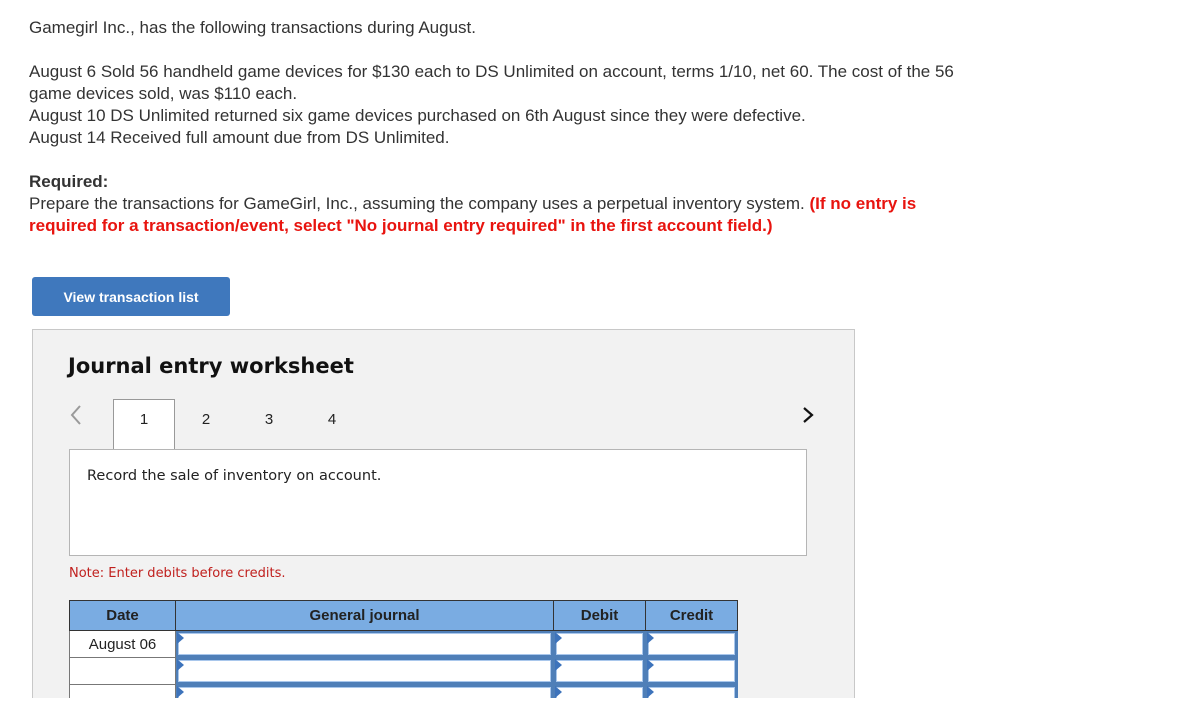 This screenshot has width=1193, height=720. Describe the element at coordinates (206, 424) in the screenshot. I see `tab-2: 2` at that location.